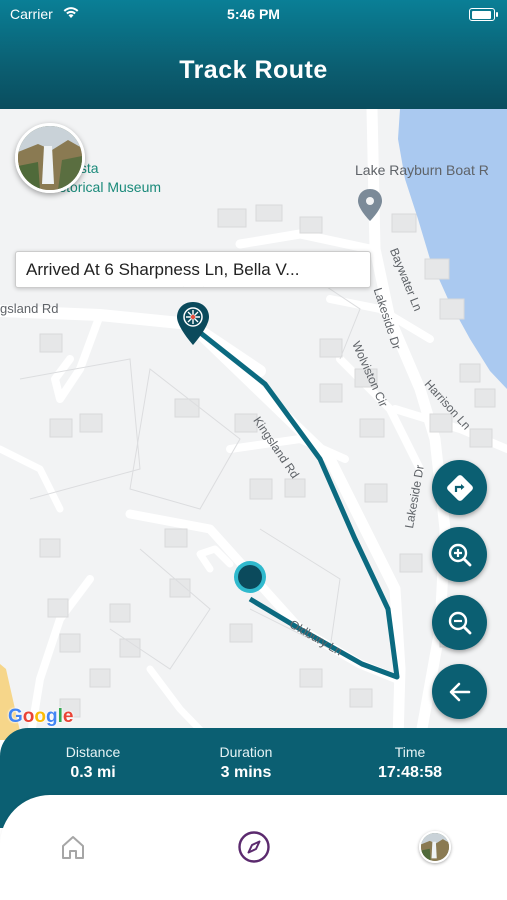 The height and width of the screenshot is (900, 507). I want to click on page-title: Track Route, so click(253, 70).